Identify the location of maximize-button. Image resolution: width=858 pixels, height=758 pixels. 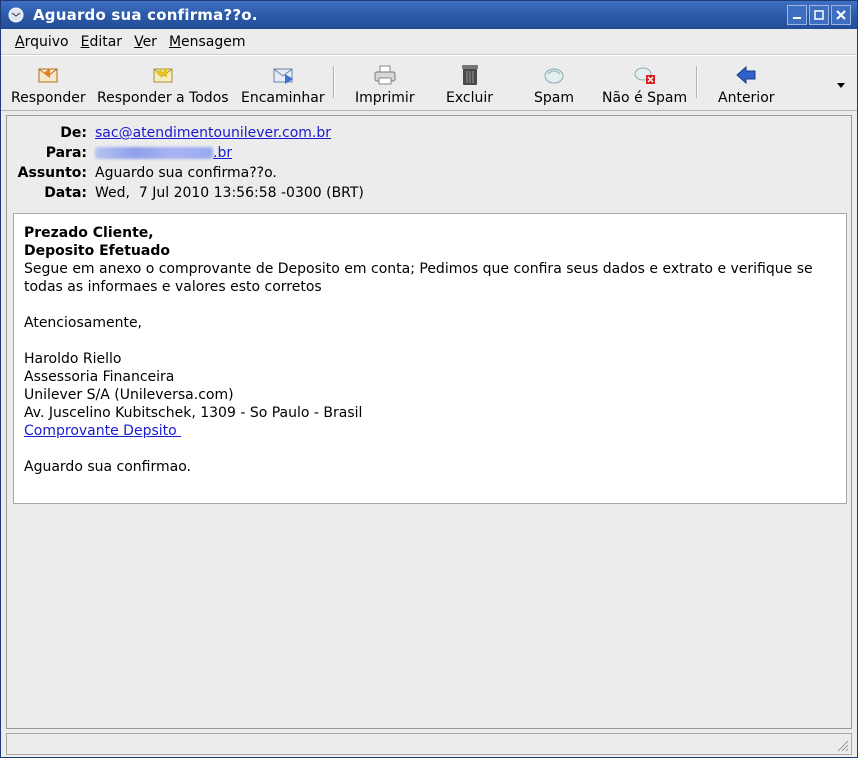
(819, 15).